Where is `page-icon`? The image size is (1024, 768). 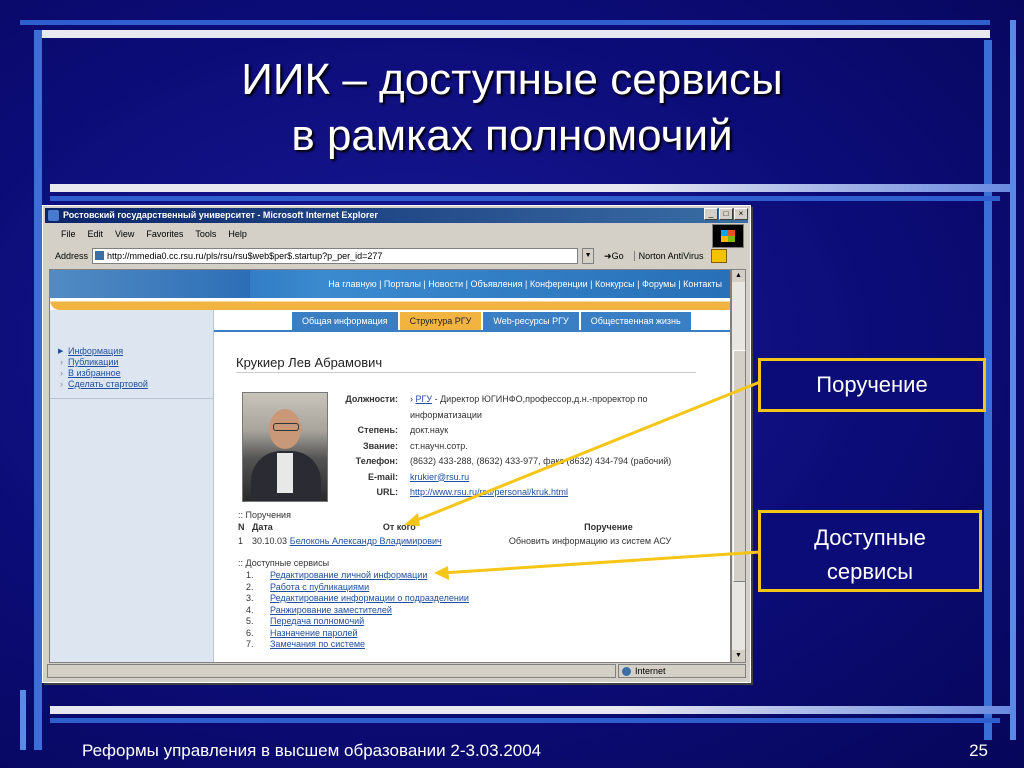 page-icon is located at coordinates (100, 255).